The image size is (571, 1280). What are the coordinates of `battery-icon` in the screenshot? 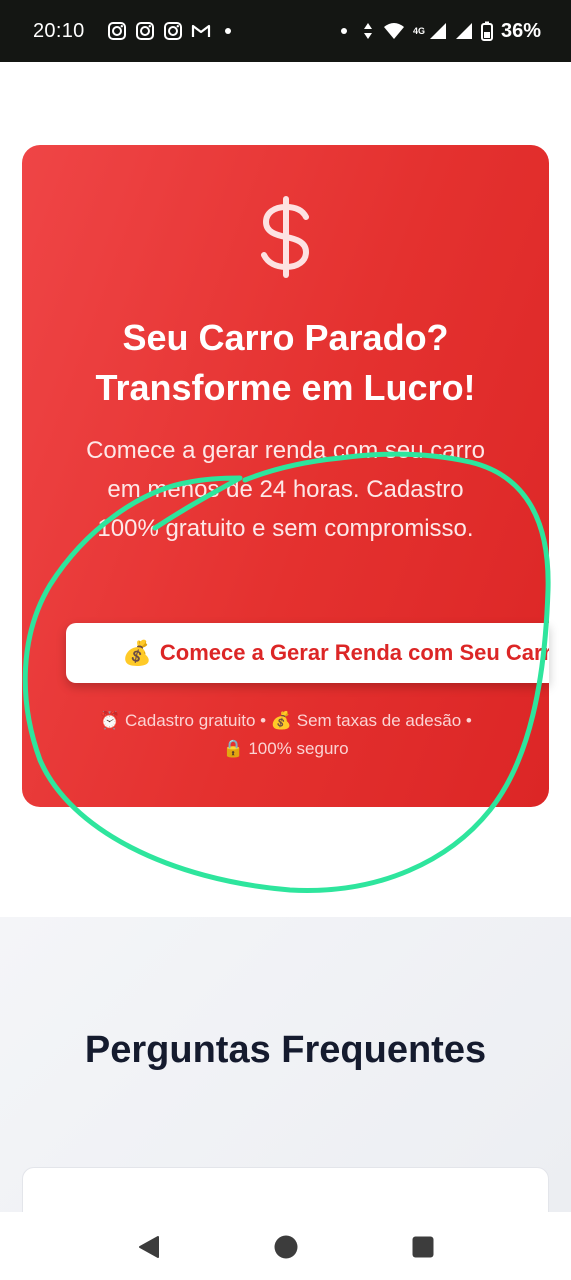 It's located at (486, 31).